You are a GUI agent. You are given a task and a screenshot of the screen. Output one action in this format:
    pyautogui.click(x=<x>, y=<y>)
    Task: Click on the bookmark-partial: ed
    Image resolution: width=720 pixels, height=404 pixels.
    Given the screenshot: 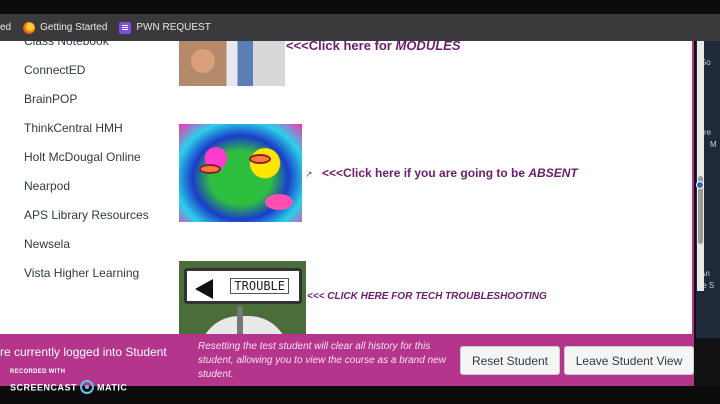 What is the action you would take?
    pyautogui.click(x=5, y=27)
    